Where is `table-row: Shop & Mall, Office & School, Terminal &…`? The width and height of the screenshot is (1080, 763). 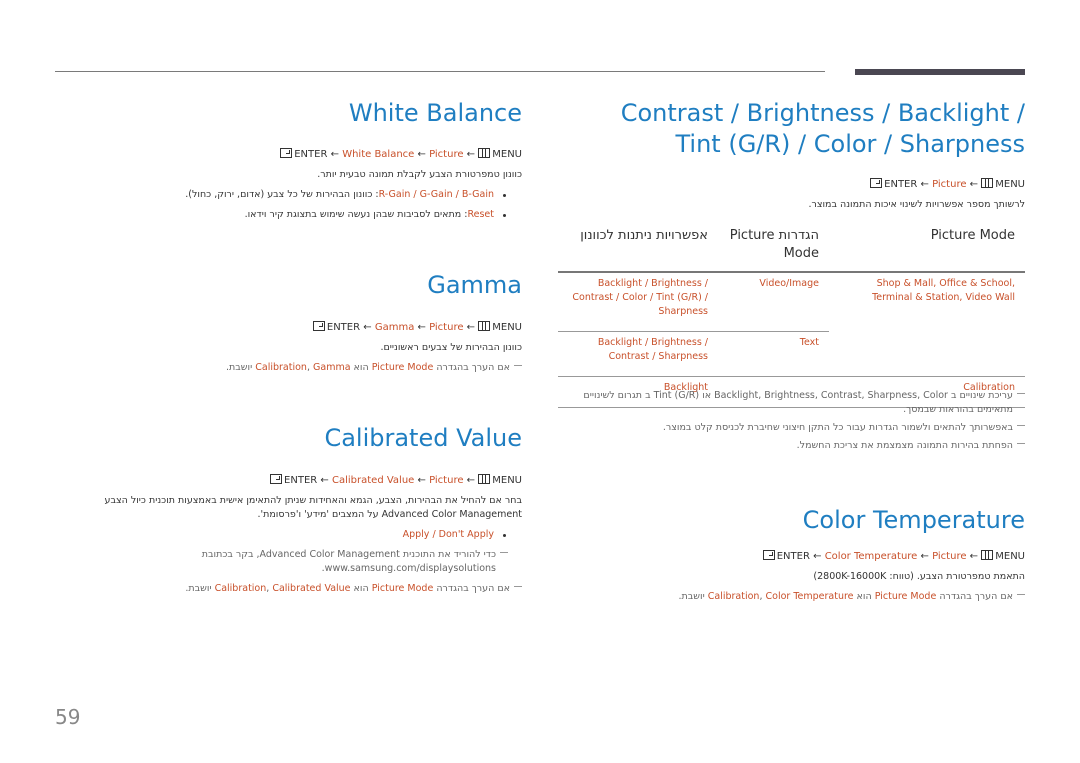 table-row: Shop & Mall, Office & School, Terminal &… is located at coordinates (791, 324).